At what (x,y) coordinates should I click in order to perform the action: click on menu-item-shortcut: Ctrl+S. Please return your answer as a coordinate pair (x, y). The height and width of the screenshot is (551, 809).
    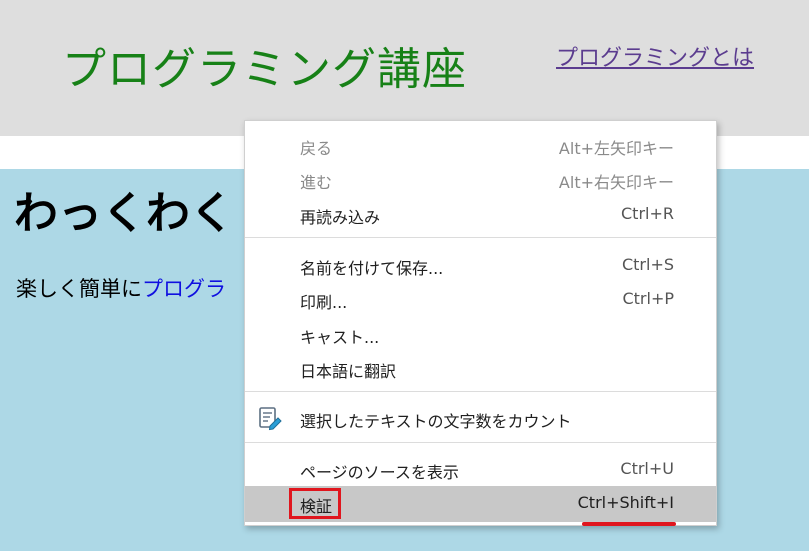
    Looking at the image, I should click on (647, 264).